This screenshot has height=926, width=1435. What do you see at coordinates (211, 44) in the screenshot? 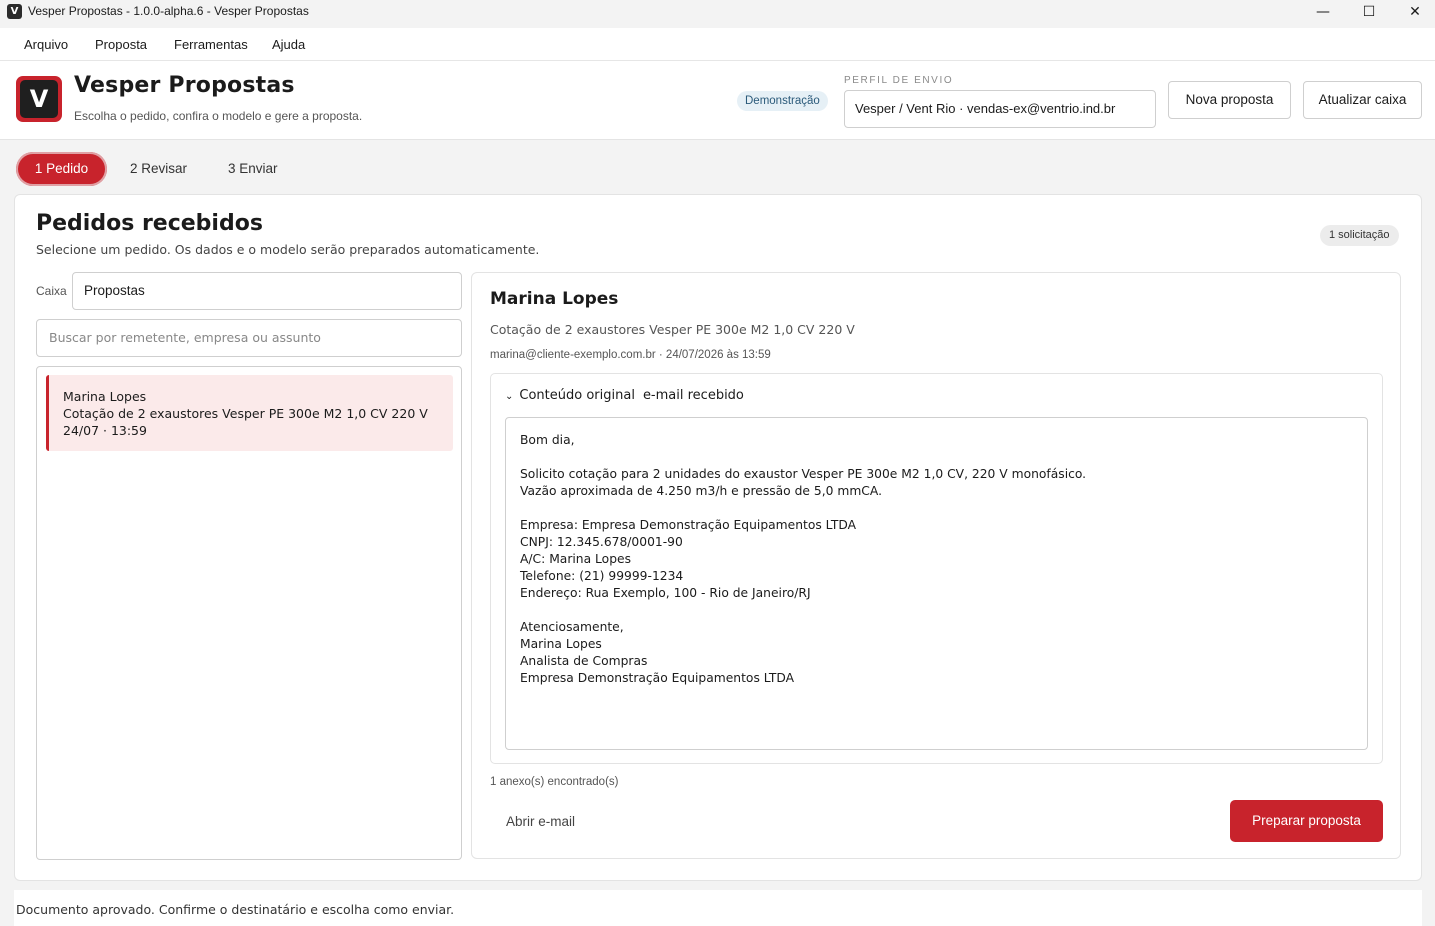
I see `menu-ferramentas: Ferramentas` at bounding box center [211, 44].